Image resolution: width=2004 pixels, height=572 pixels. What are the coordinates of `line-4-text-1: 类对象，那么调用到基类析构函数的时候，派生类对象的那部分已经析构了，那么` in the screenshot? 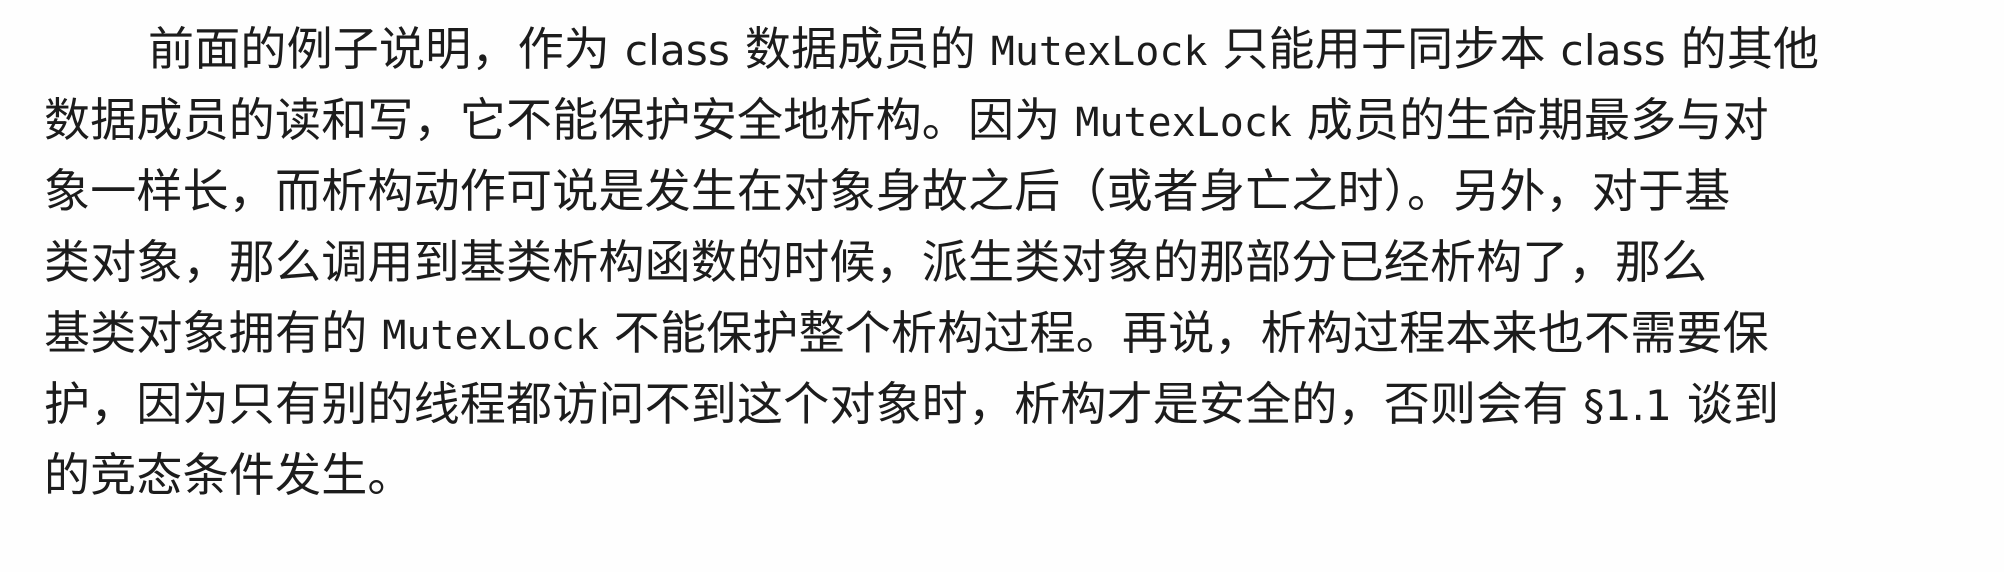 It's located at (876, 262).